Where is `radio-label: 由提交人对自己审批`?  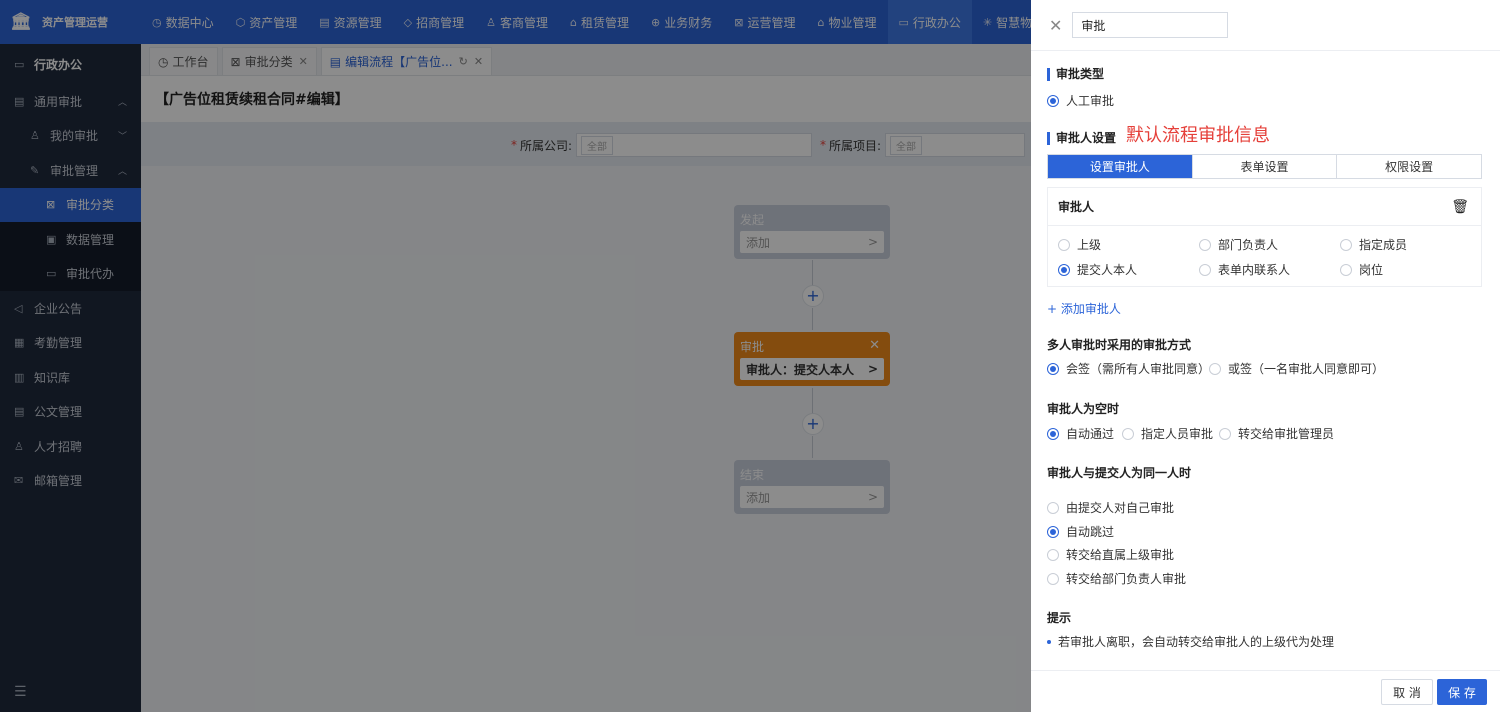
radio-label: 由提交人对自己审批 is located at coordinates (1120, 508).